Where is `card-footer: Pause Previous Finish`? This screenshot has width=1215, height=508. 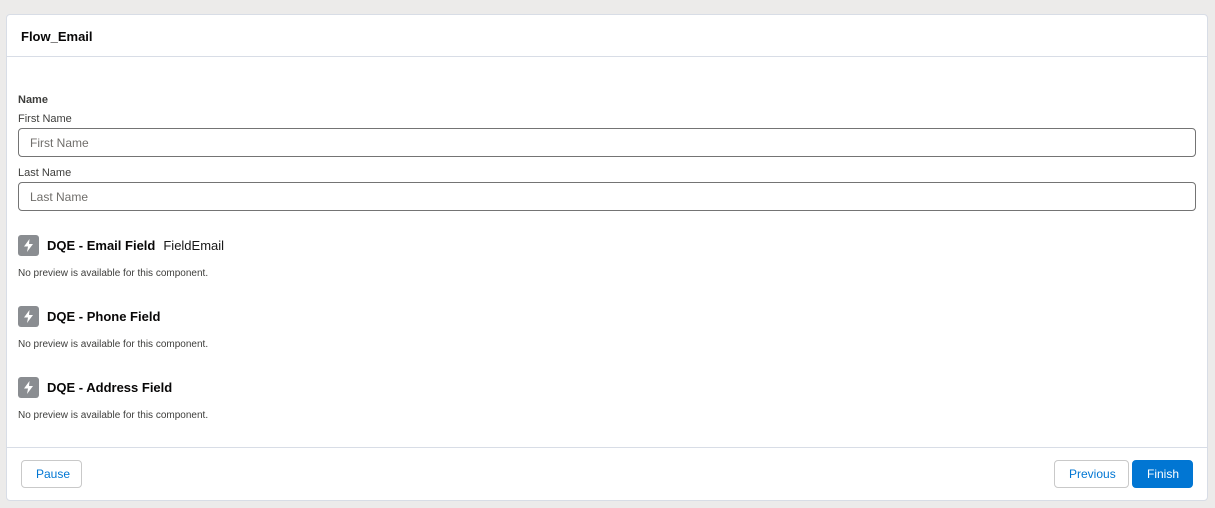
card-footer: Pause Previous Finish is located at coordinates (607, 474).